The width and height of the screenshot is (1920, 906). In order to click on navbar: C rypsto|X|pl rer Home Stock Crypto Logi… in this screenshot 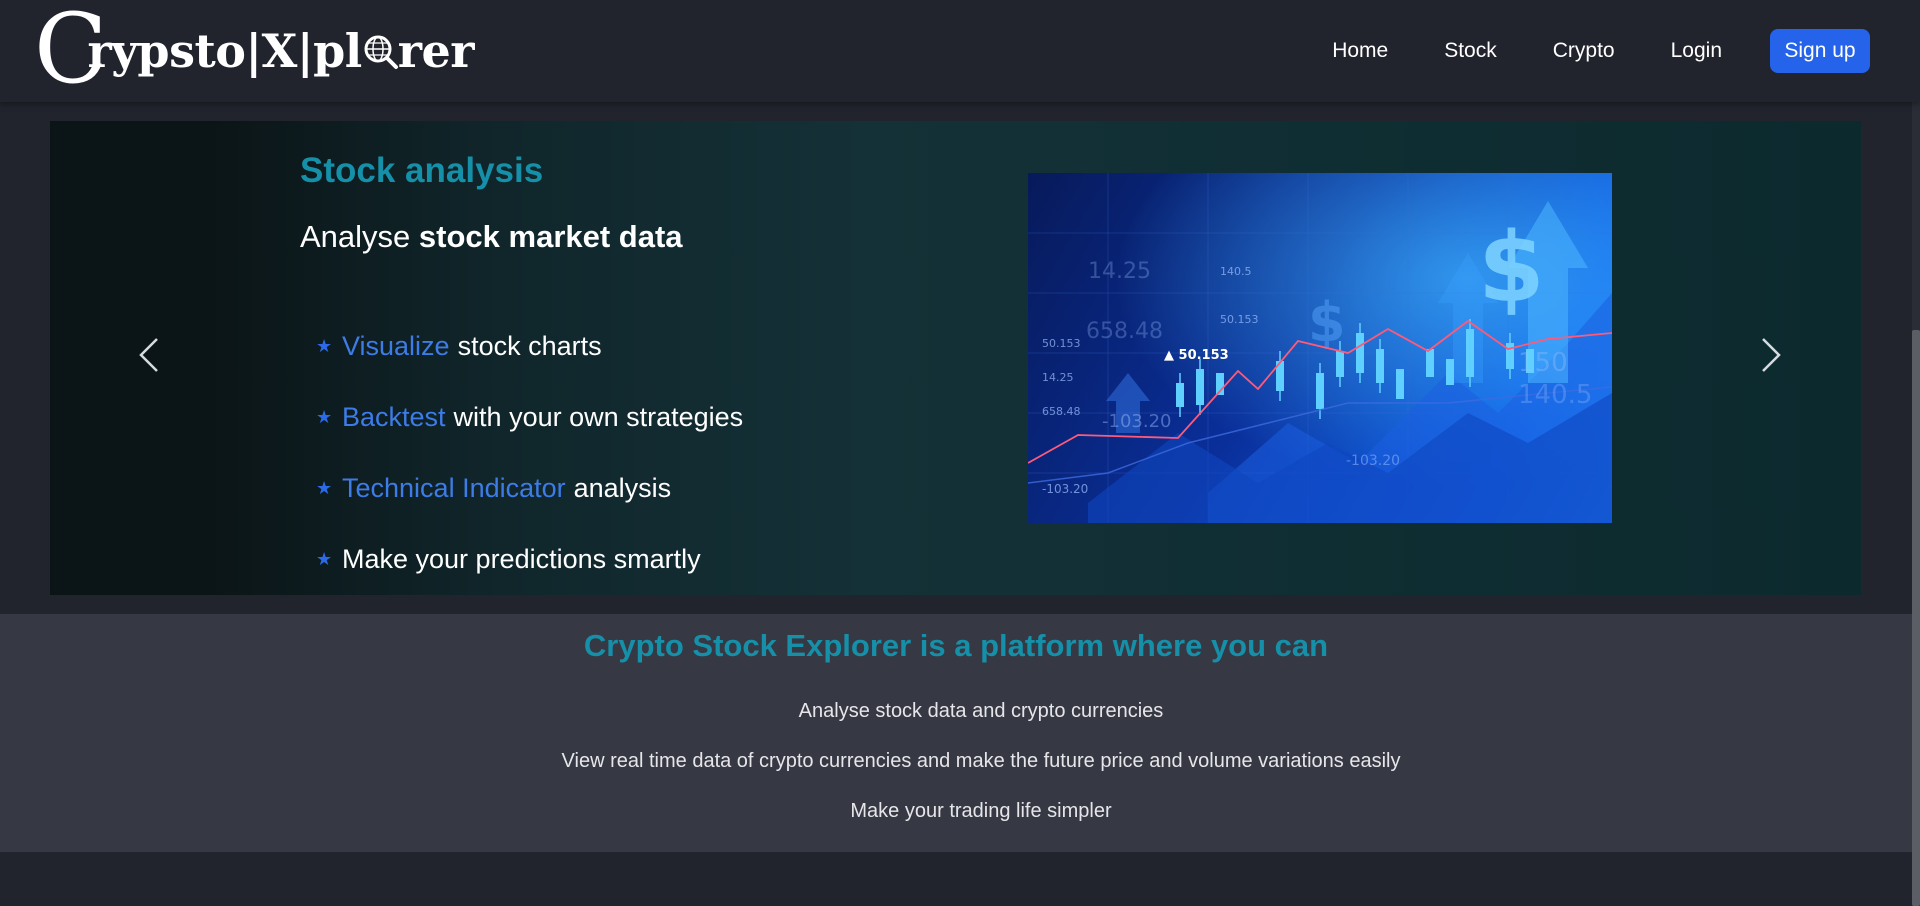, I will do `click(960, 51)`.